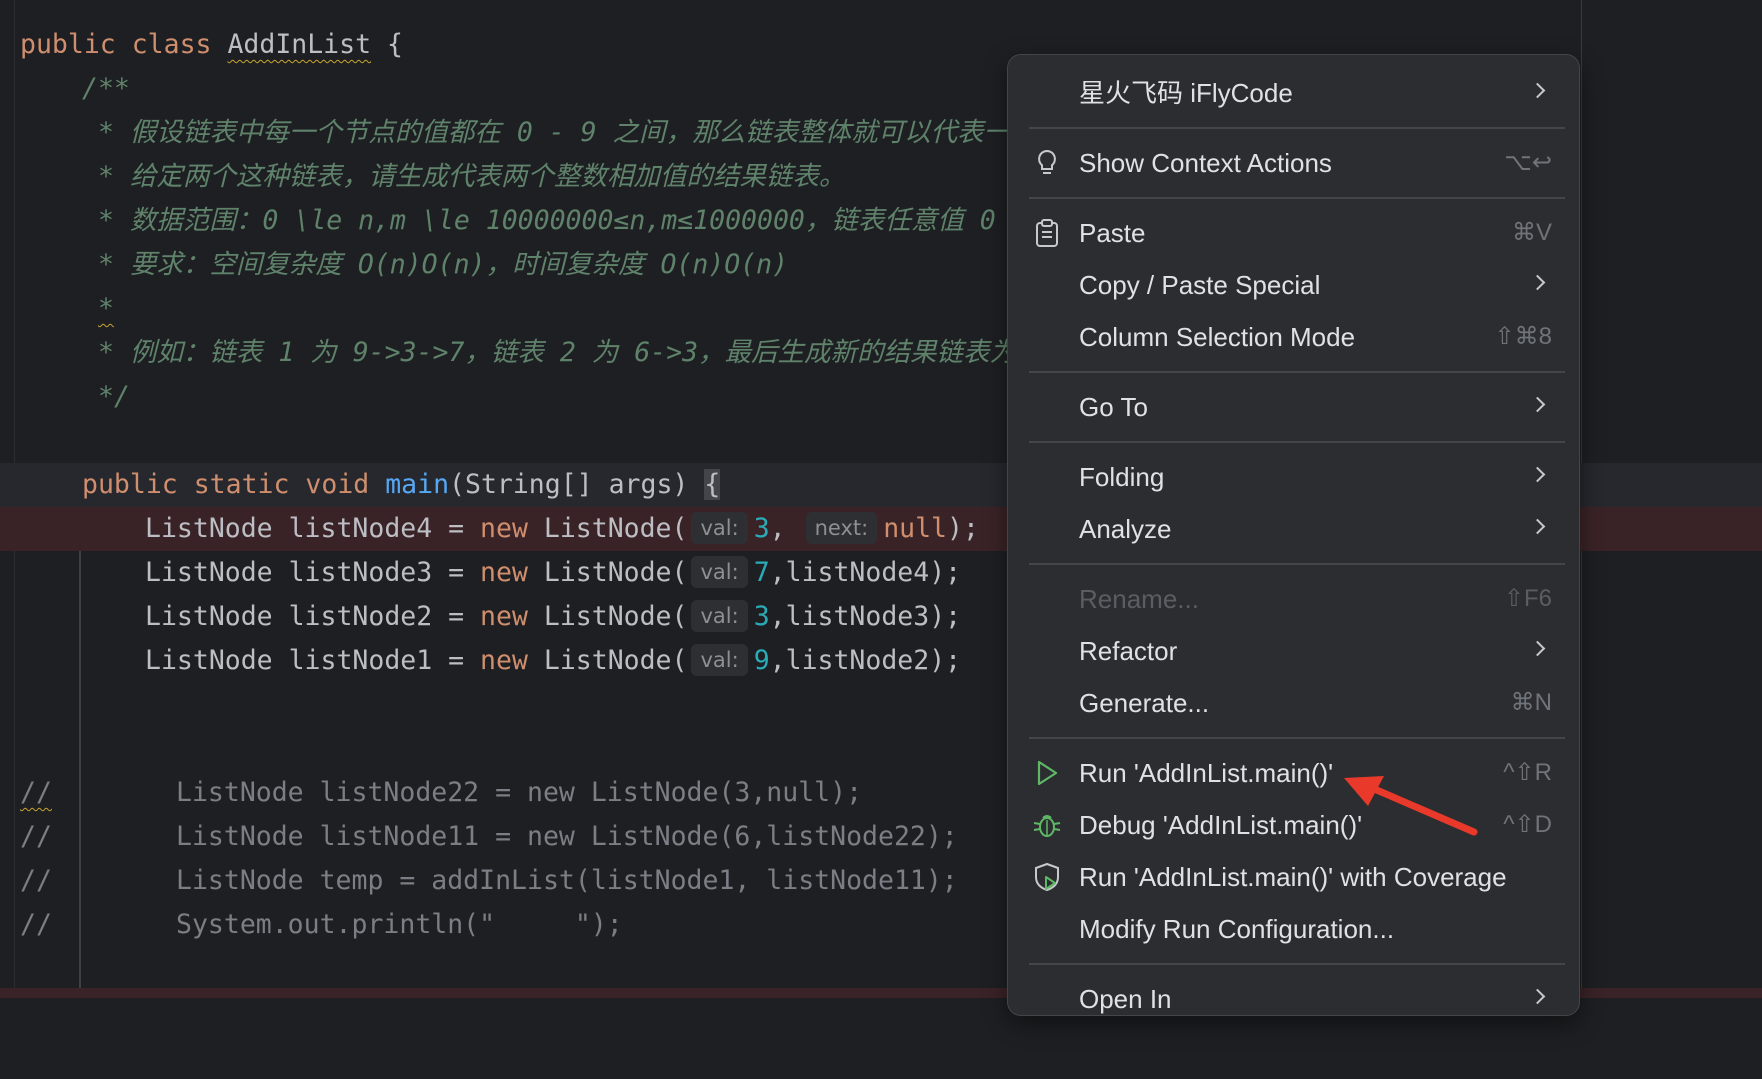 The width and height of the screenshot is (1762, 1079). I want to click on statement-tail: ,listNode3);, so click(865, 616).